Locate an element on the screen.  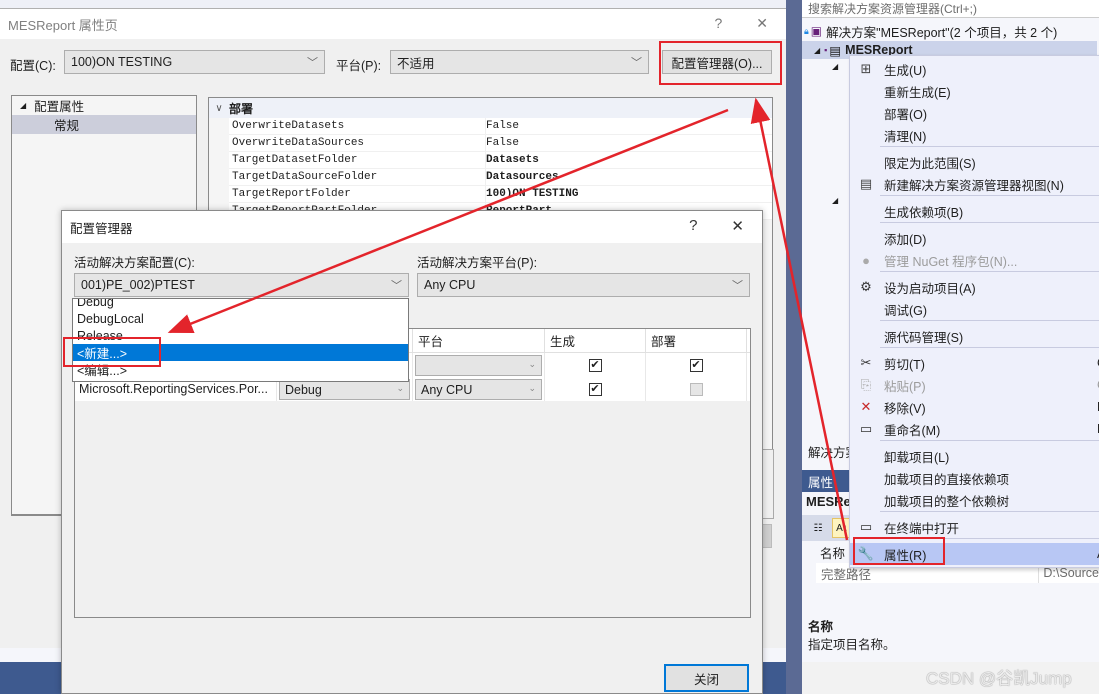
new-view-icon: ▤ is located at coordinates (866, 183).